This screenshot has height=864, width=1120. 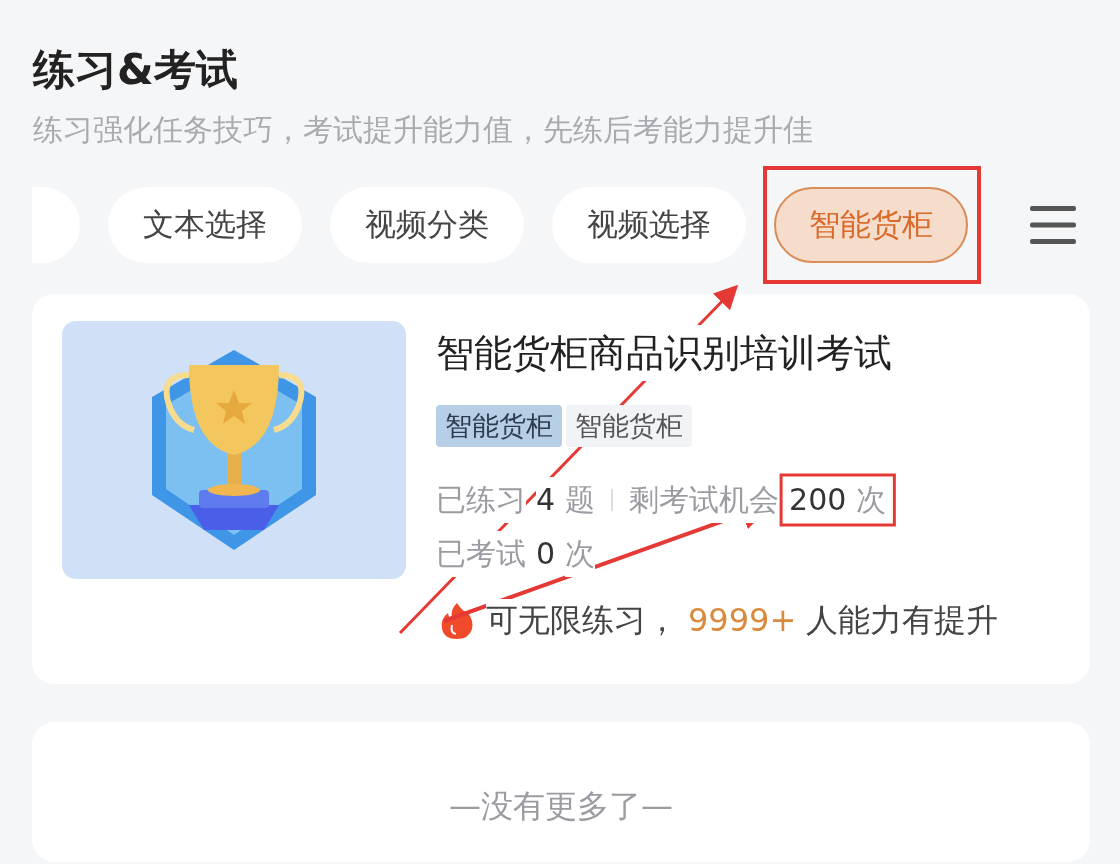 What do you see at coordinates (481, 554) in the screenshot?
I see `stat-label: 已考试` at bounding box center [481, 554].